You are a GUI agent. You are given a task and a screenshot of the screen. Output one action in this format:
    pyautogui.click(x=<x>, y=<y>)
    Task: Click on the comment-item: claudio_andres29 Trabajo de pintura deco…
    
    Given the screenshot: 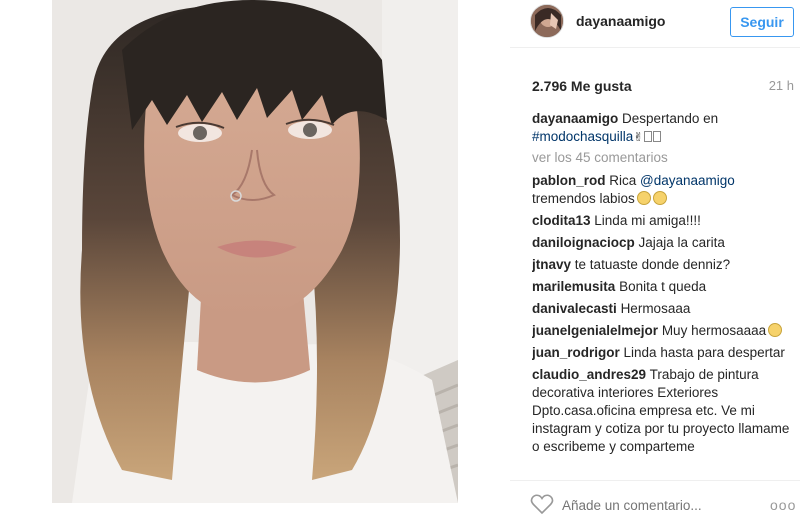 What is the action you would take?
    pyautogui.click(x=661, y=411)
    